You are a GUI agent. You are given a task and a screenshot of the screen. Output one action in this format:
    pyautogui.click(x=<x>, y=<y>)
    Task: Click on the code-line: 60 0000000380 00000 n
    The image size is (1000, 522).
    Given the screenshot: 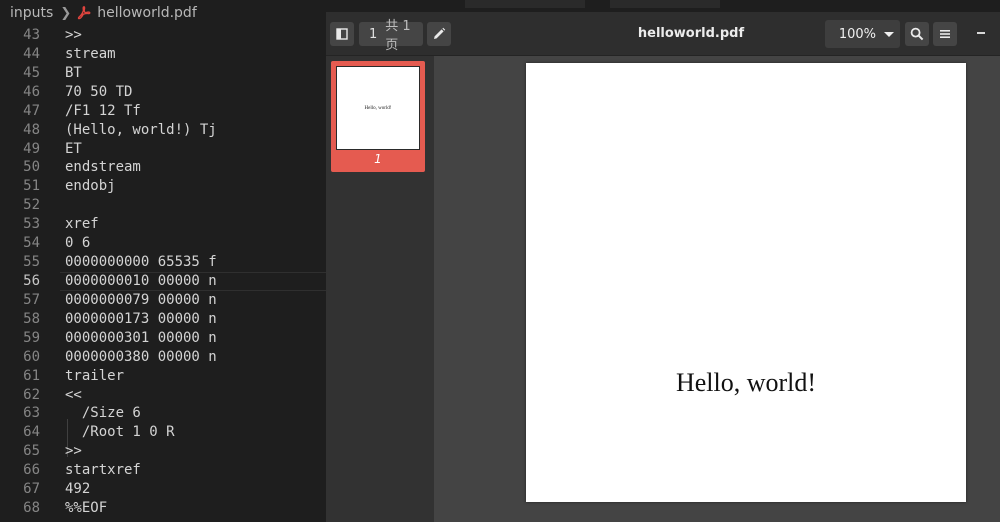 What is the action you would take?
    pyautogui.click(x=163, y=357)
    